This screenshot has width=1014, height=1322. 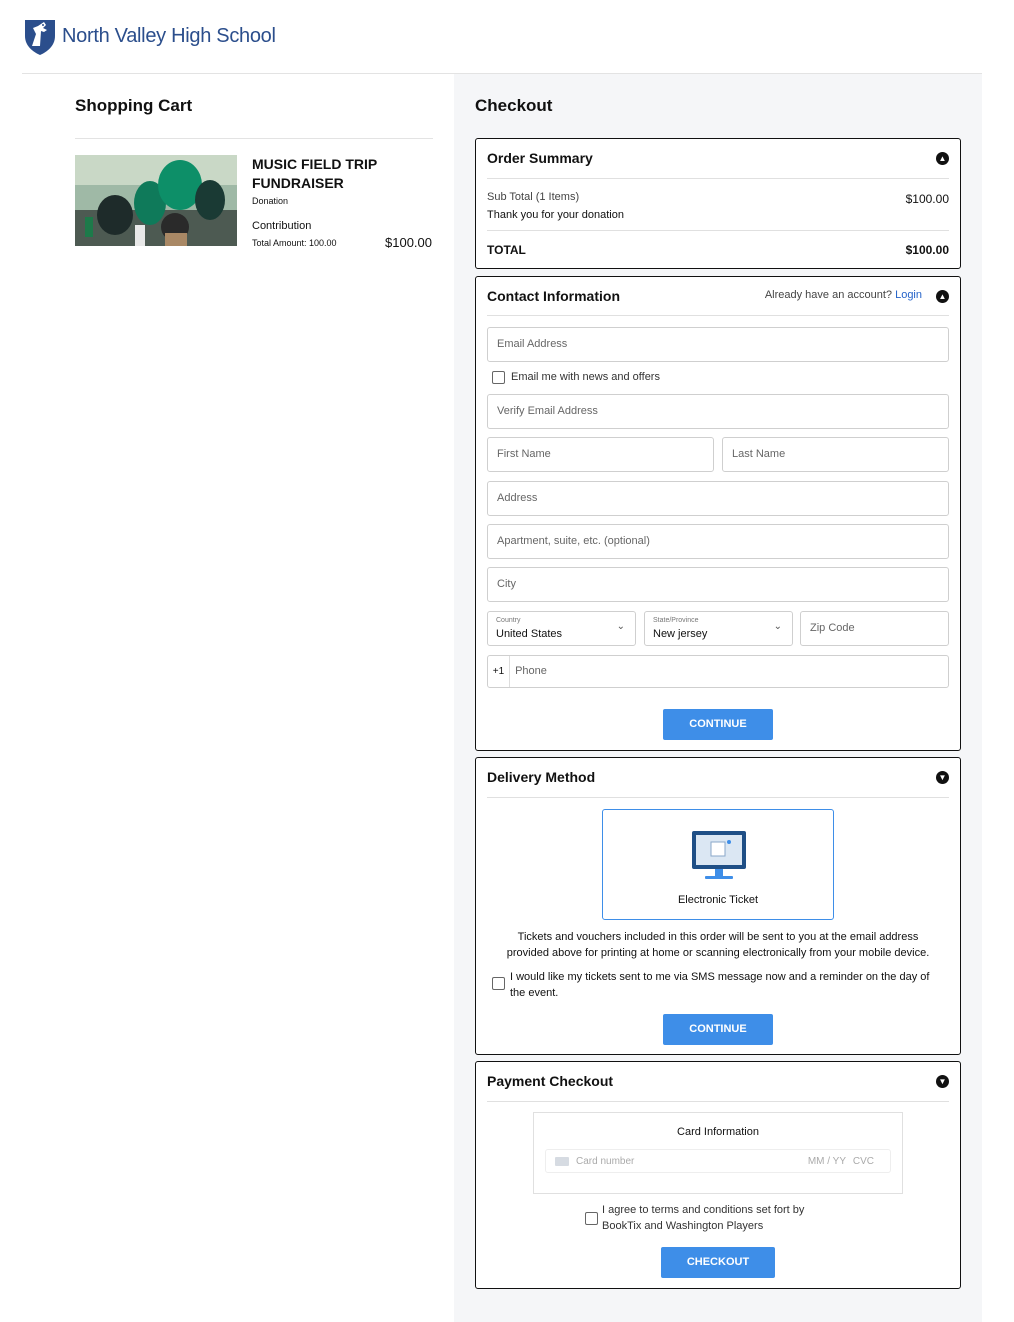 What do you see at coordinates (270, 201) in the screenshot?
I see `cart-item-type: Donation` at bounding box center [270, 201].